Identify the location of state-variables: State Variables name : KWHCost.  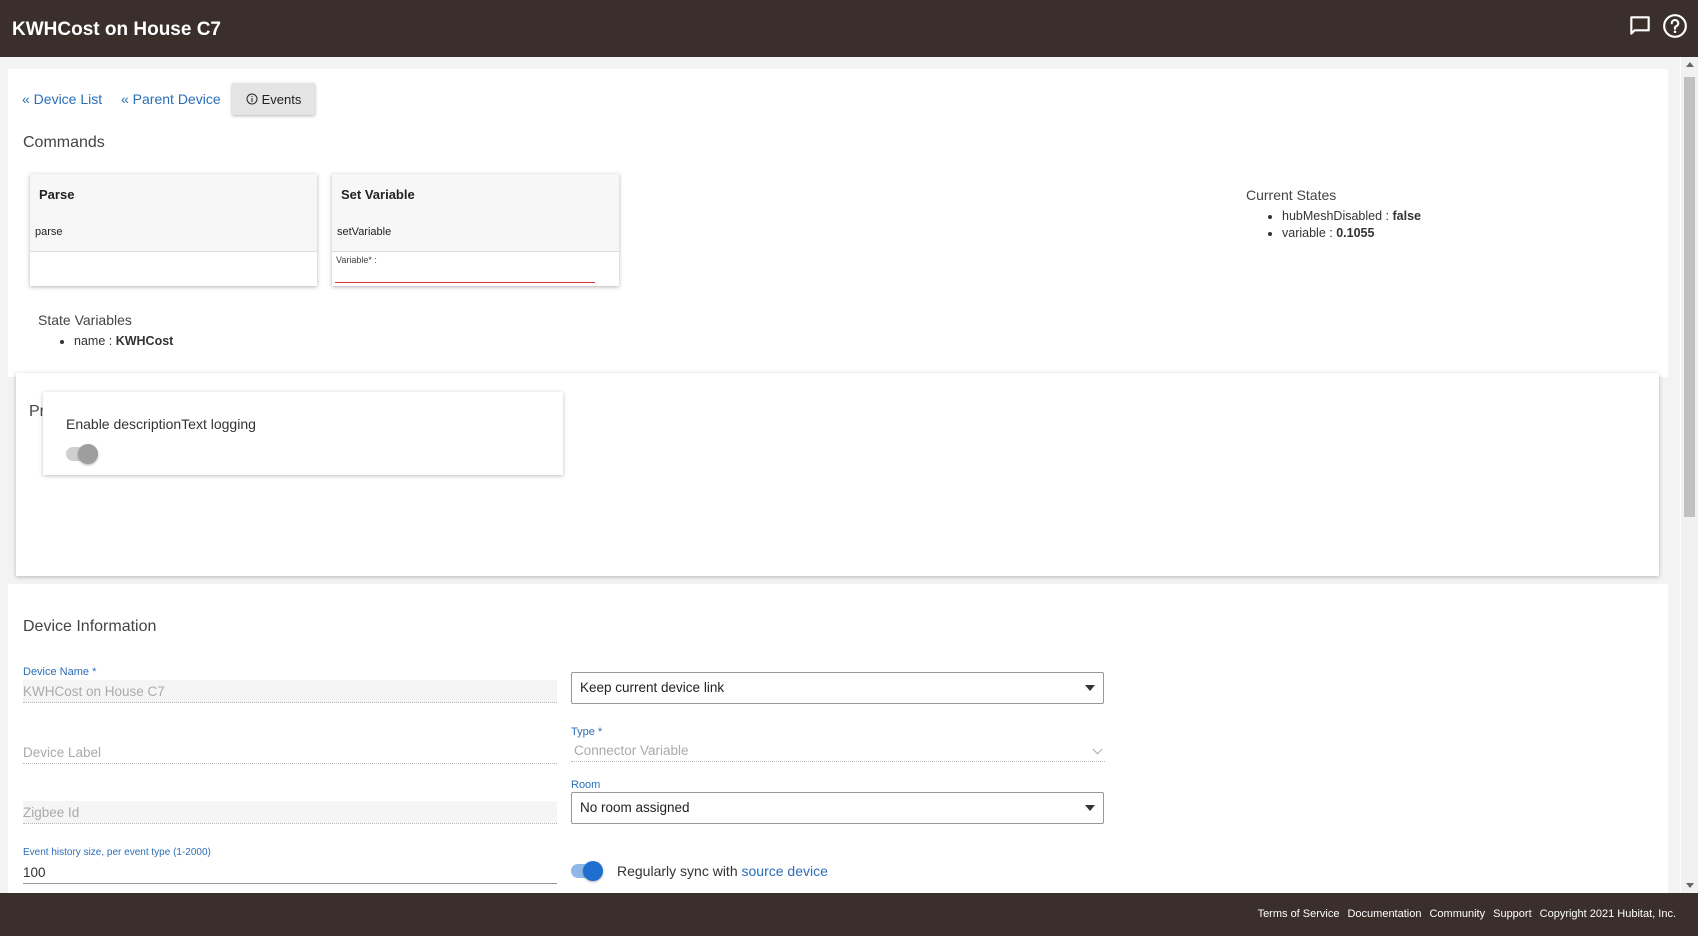
(105, 331).